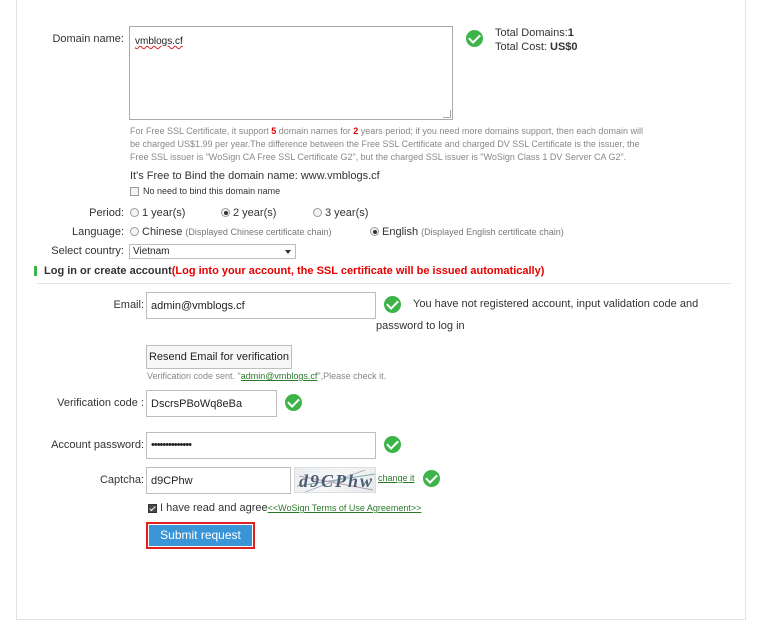  What do you see at coordinates (100, 403) in the screenshot?
I see `verification-code-label: Verification code :` at bounding box center [100, 403].